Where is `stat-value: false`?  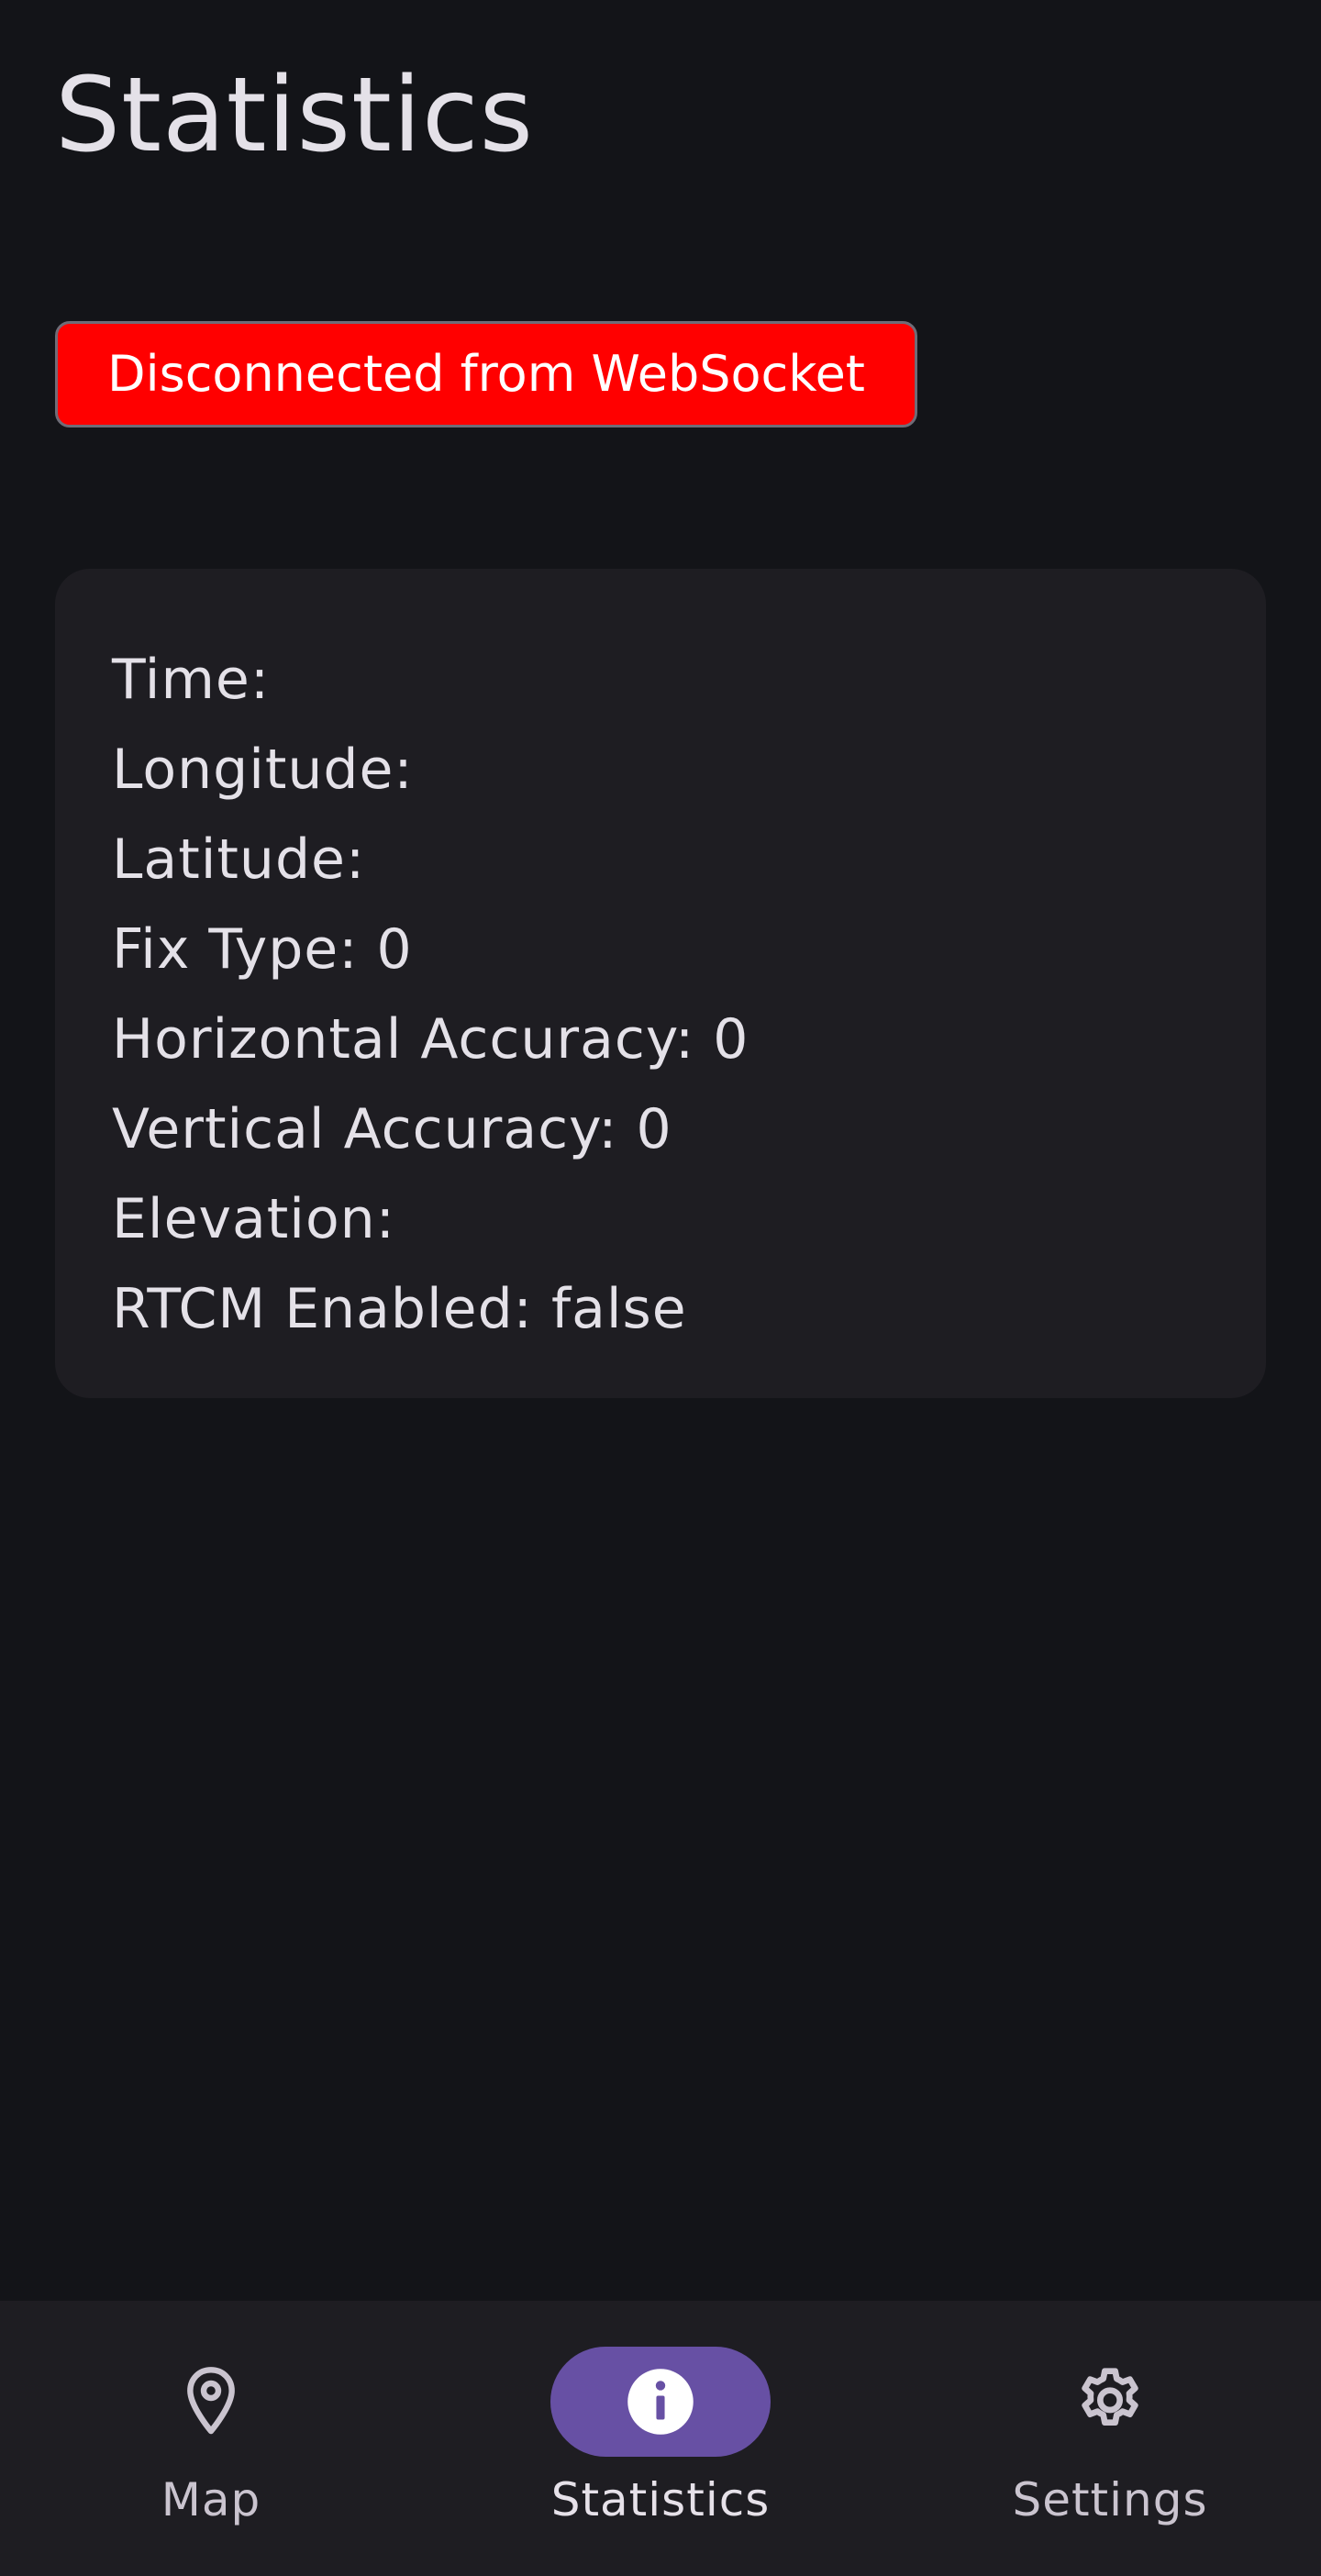
stat-value: false is located at coordinates (618, 1309).